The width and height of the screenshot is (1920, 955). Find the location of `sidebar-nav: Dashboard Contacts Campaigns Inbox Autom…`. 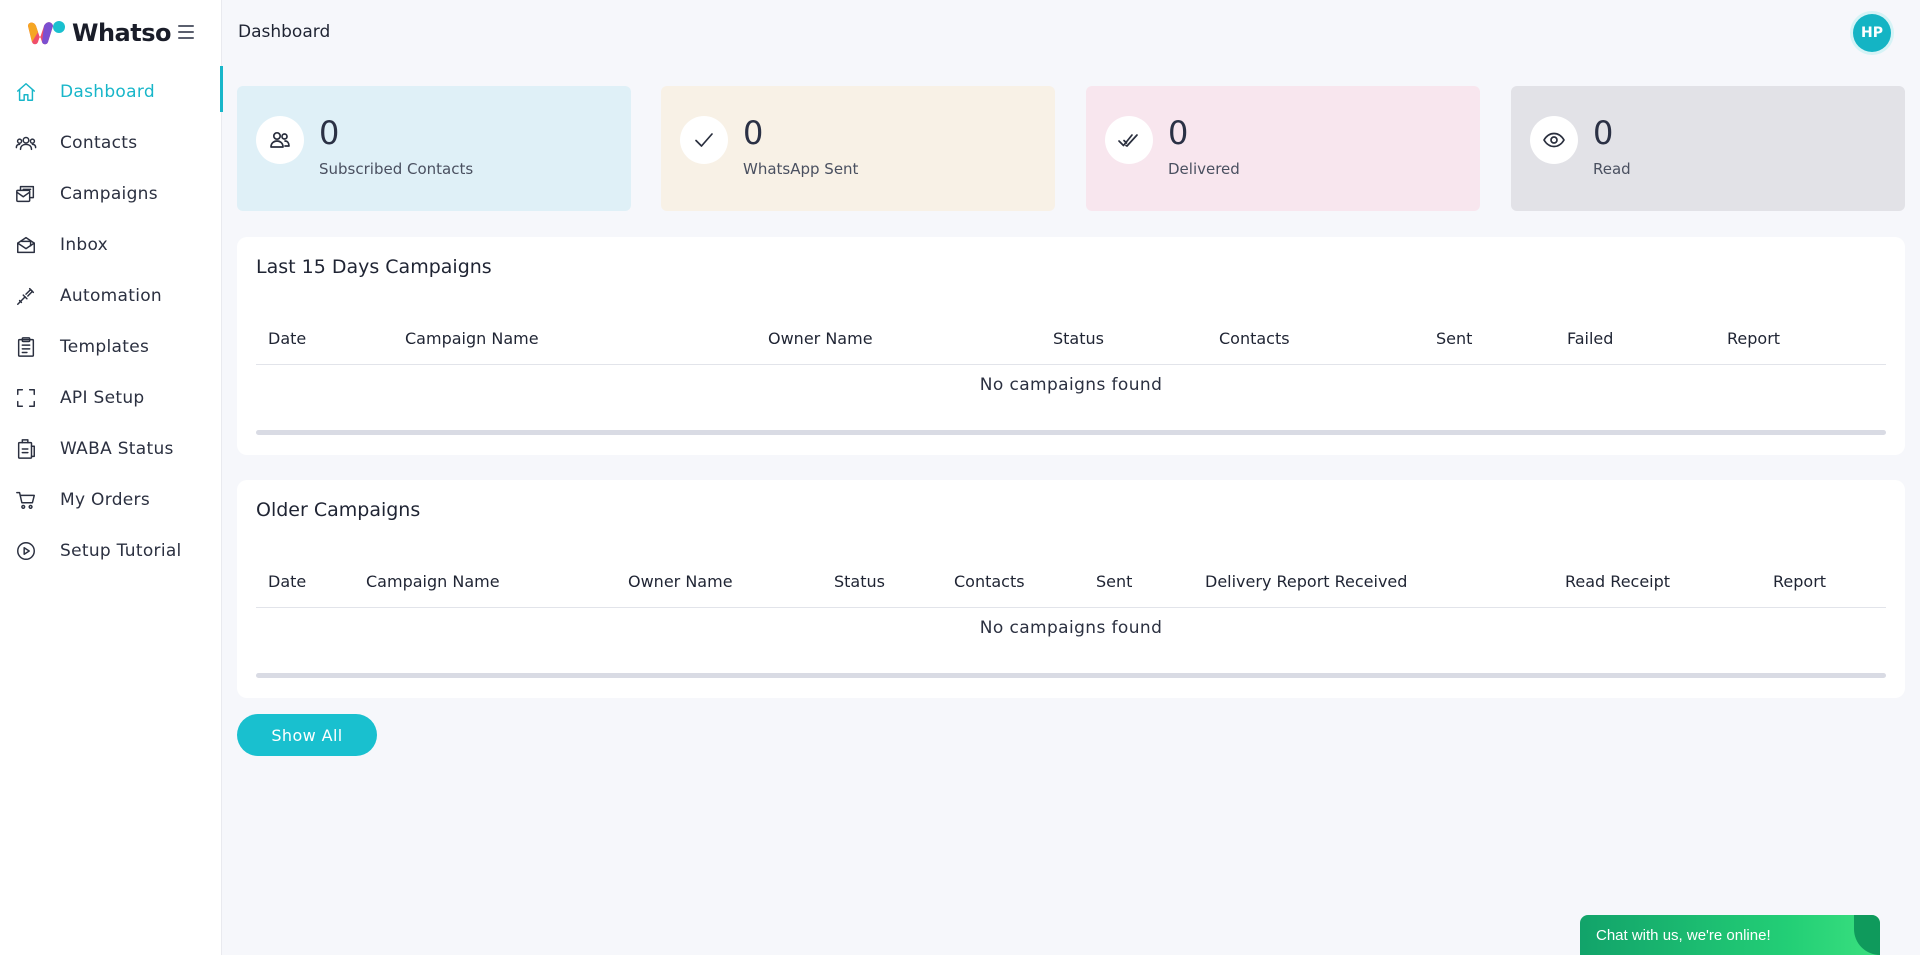

sidebar-nav: Dashboard Contacts Campaigns Inbox Autom… is located at coordinates (111, 321).